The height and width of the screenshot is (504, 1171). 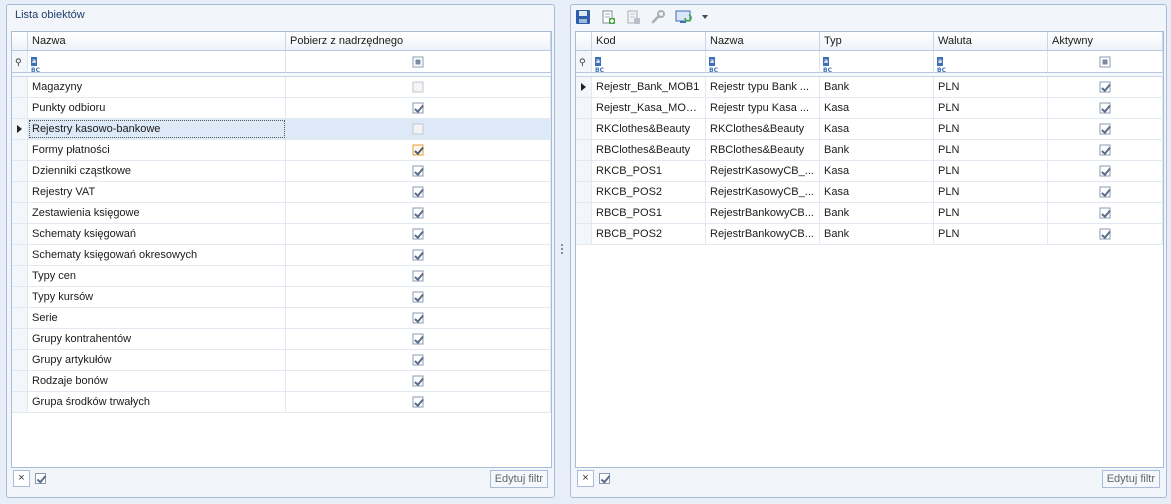 I want to click on table-row: RBCB_POS1 RejestrBankowyCB... Bank PLN, so click(x=869, y=213).